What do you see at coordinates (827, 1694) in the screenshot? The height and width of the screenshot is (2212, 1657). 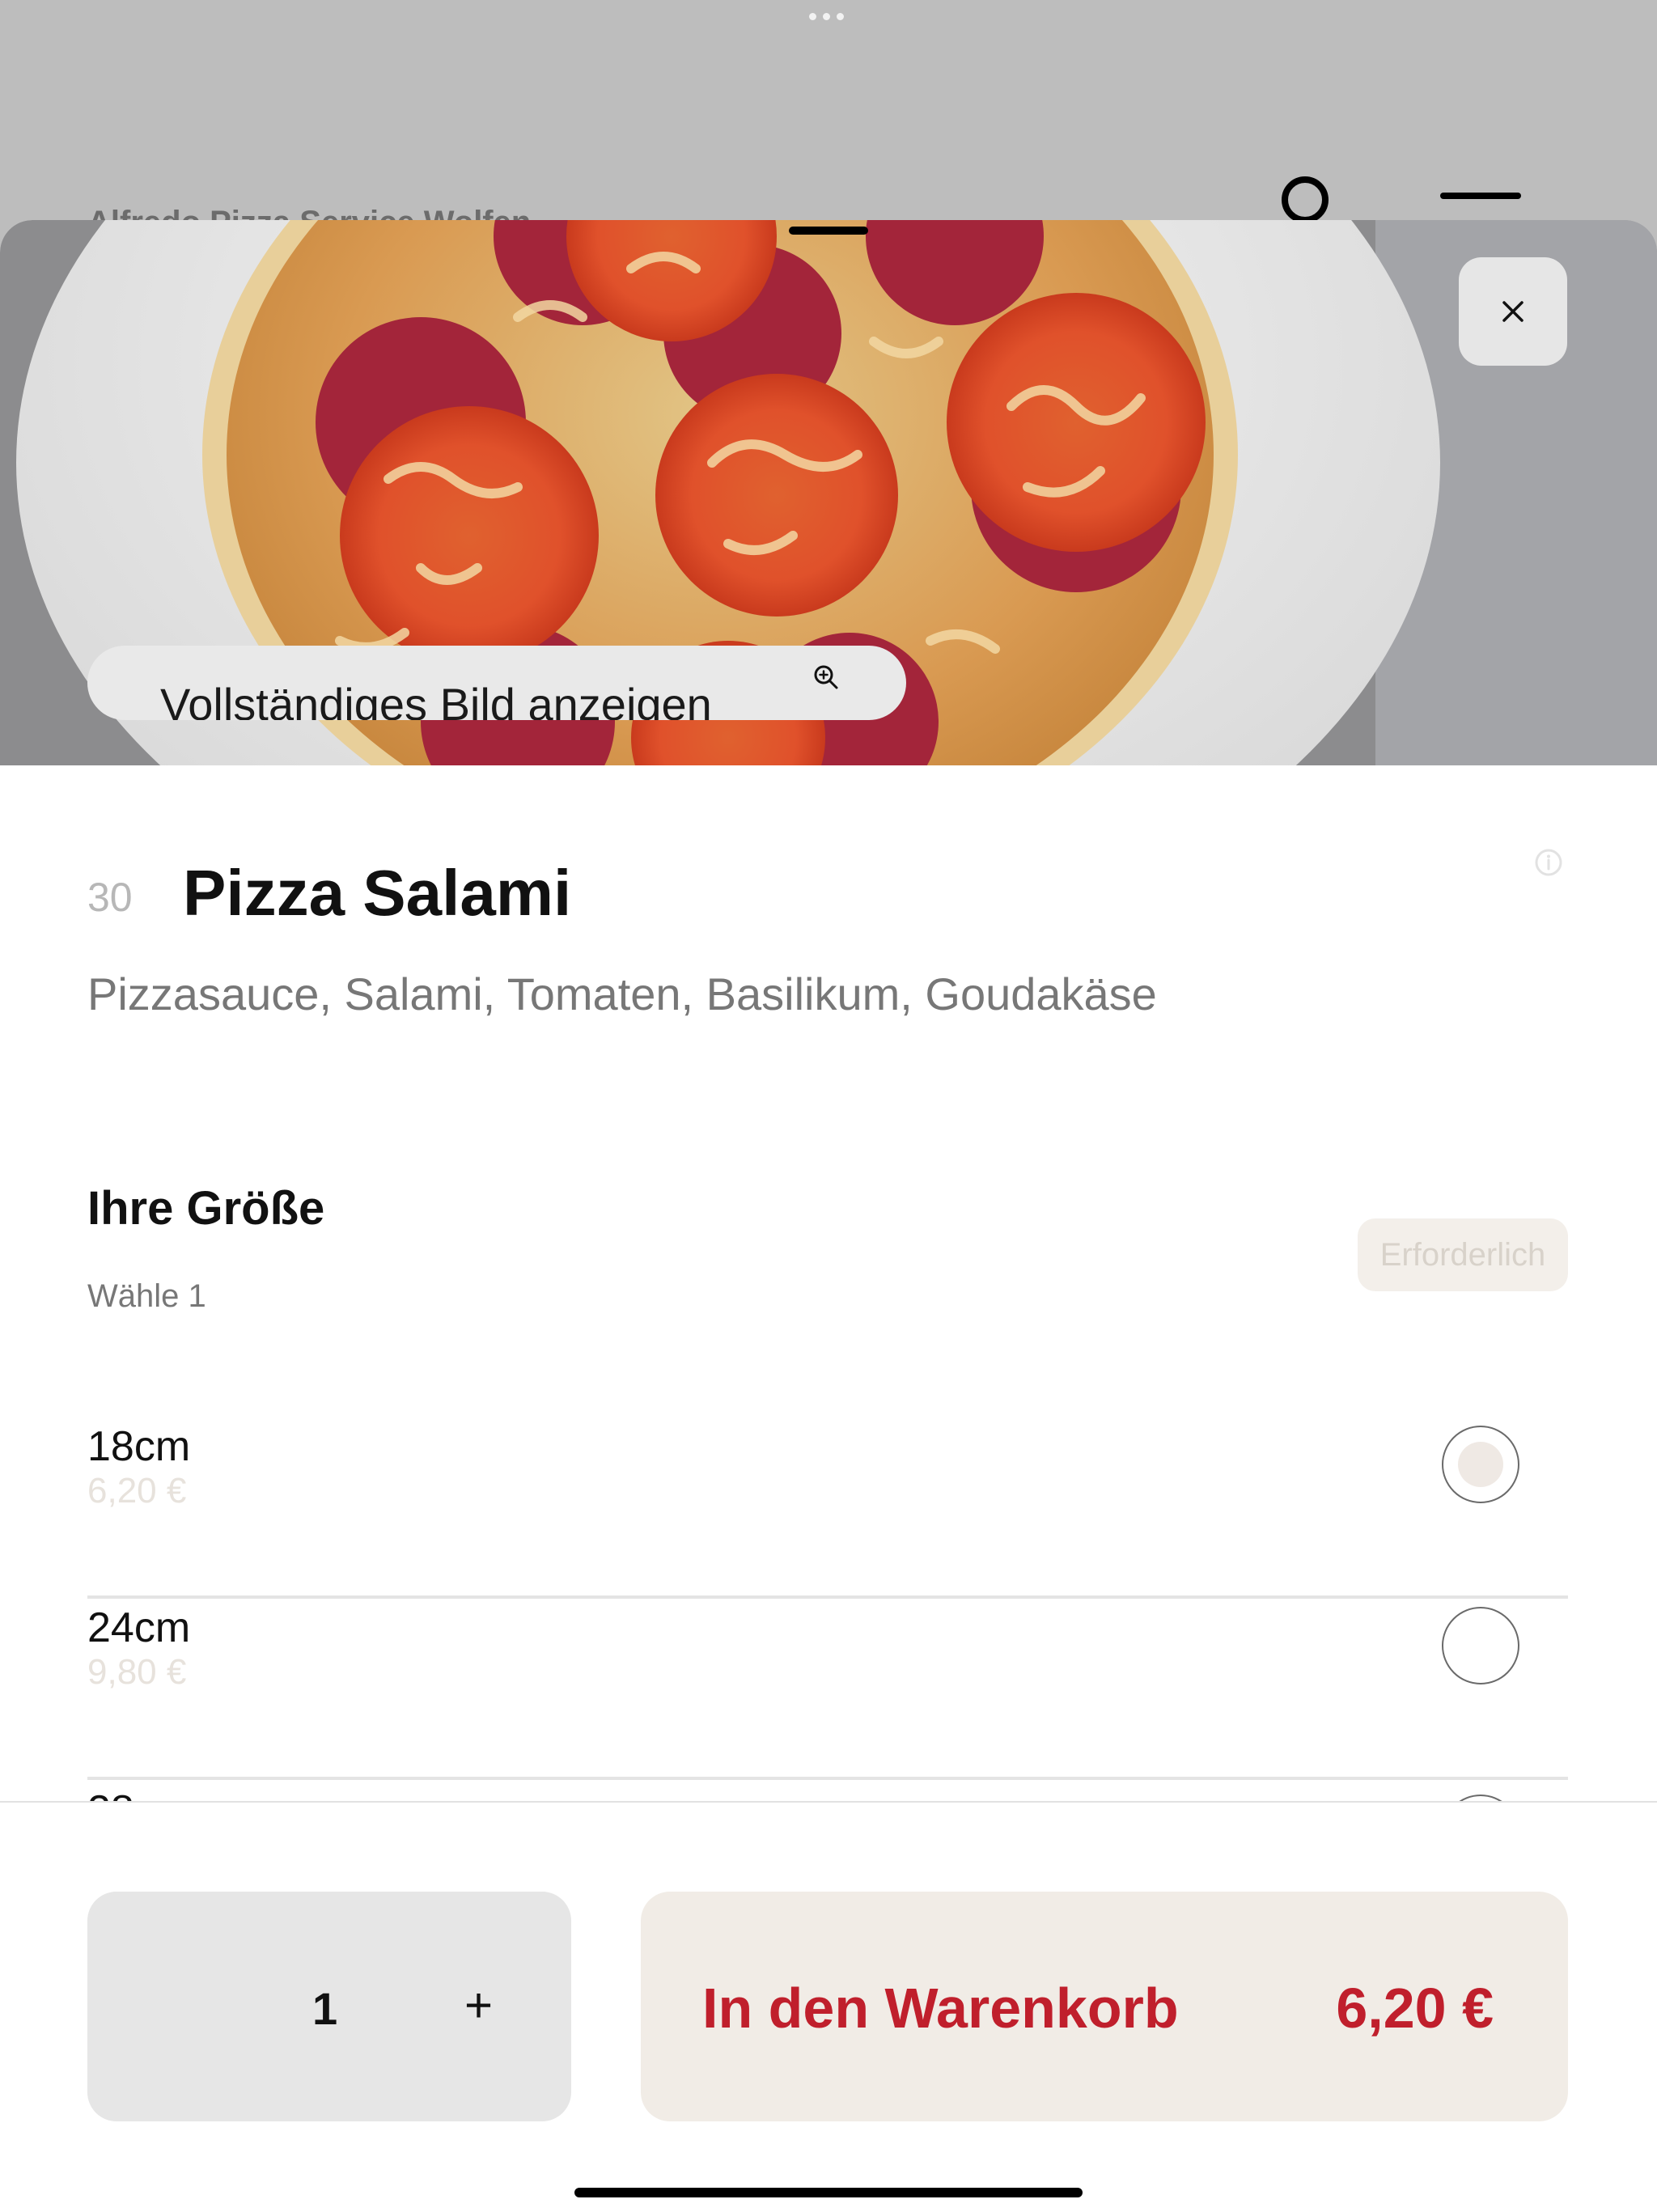 I see `size-option-24cm: 24cm 9,80 €` at bounding box center [827, 1694].